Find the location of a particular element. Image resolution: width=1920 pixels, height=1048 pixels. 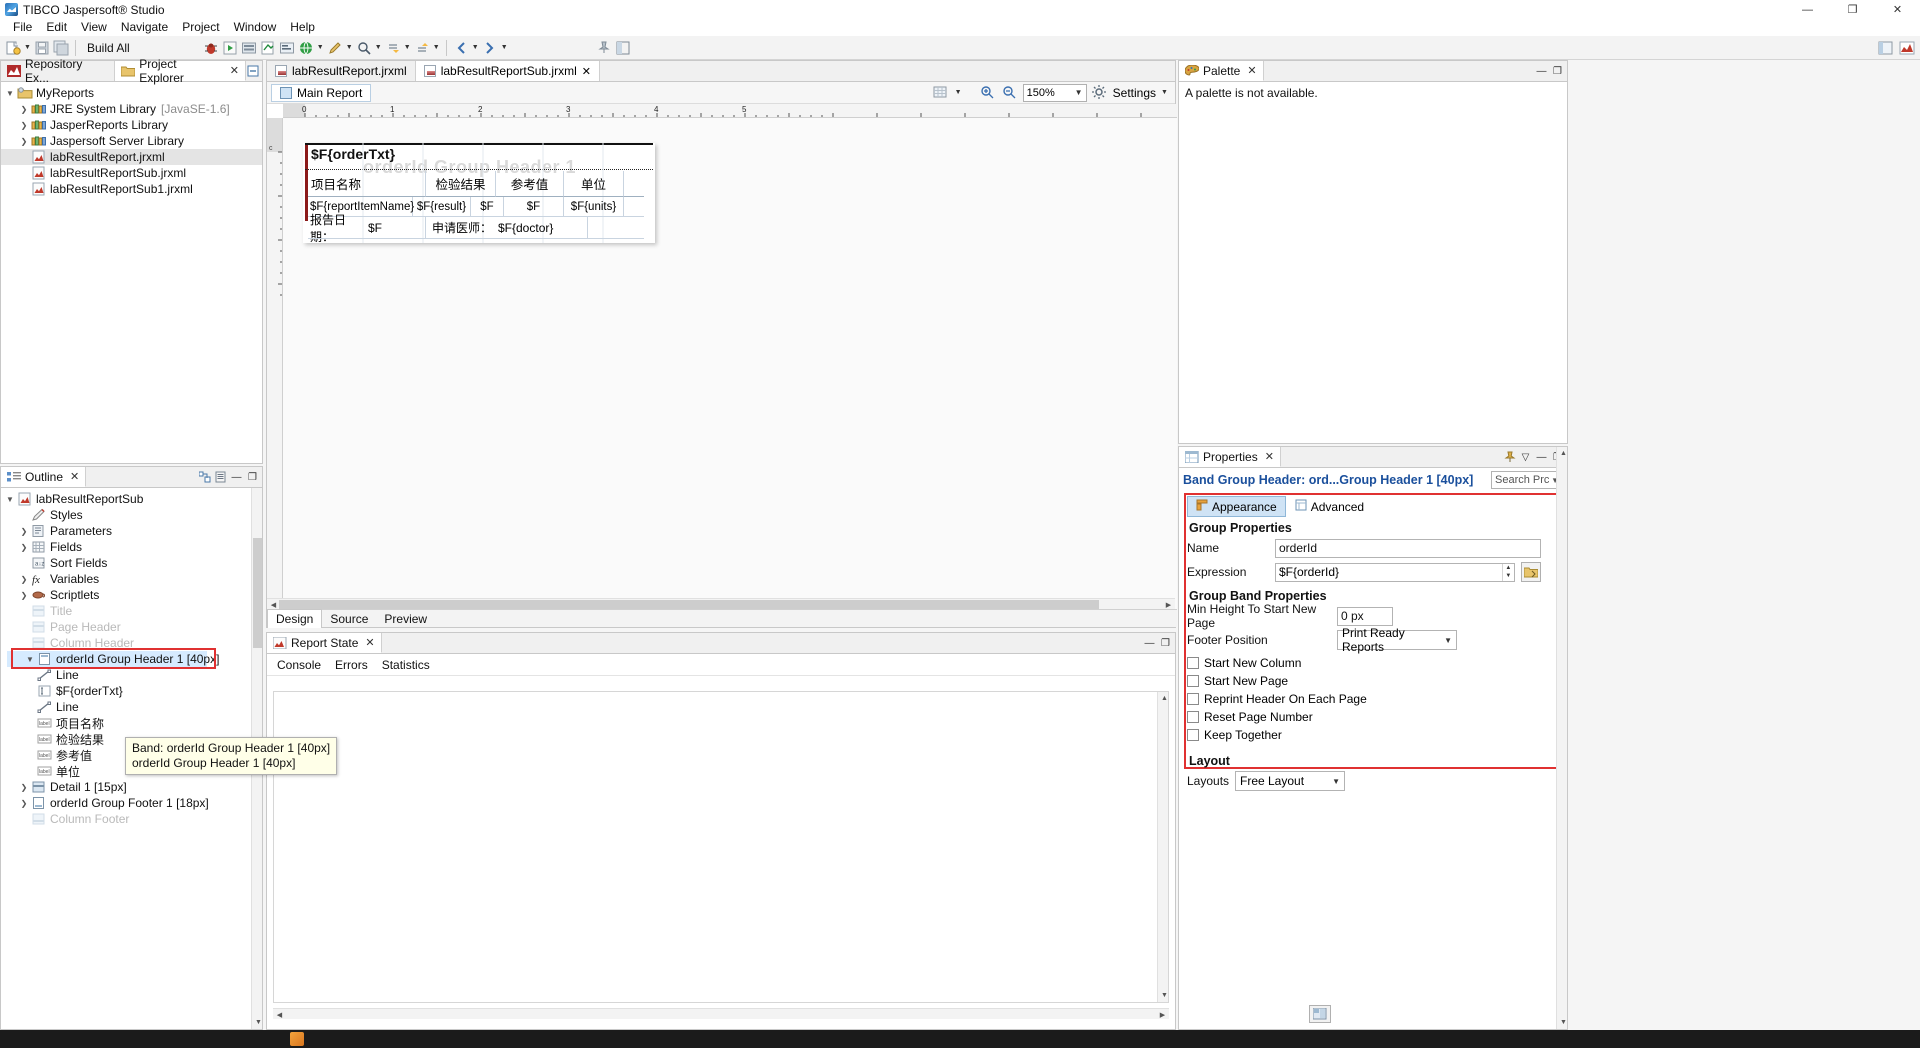

new-file-icon is located at coordinates (13, 48).